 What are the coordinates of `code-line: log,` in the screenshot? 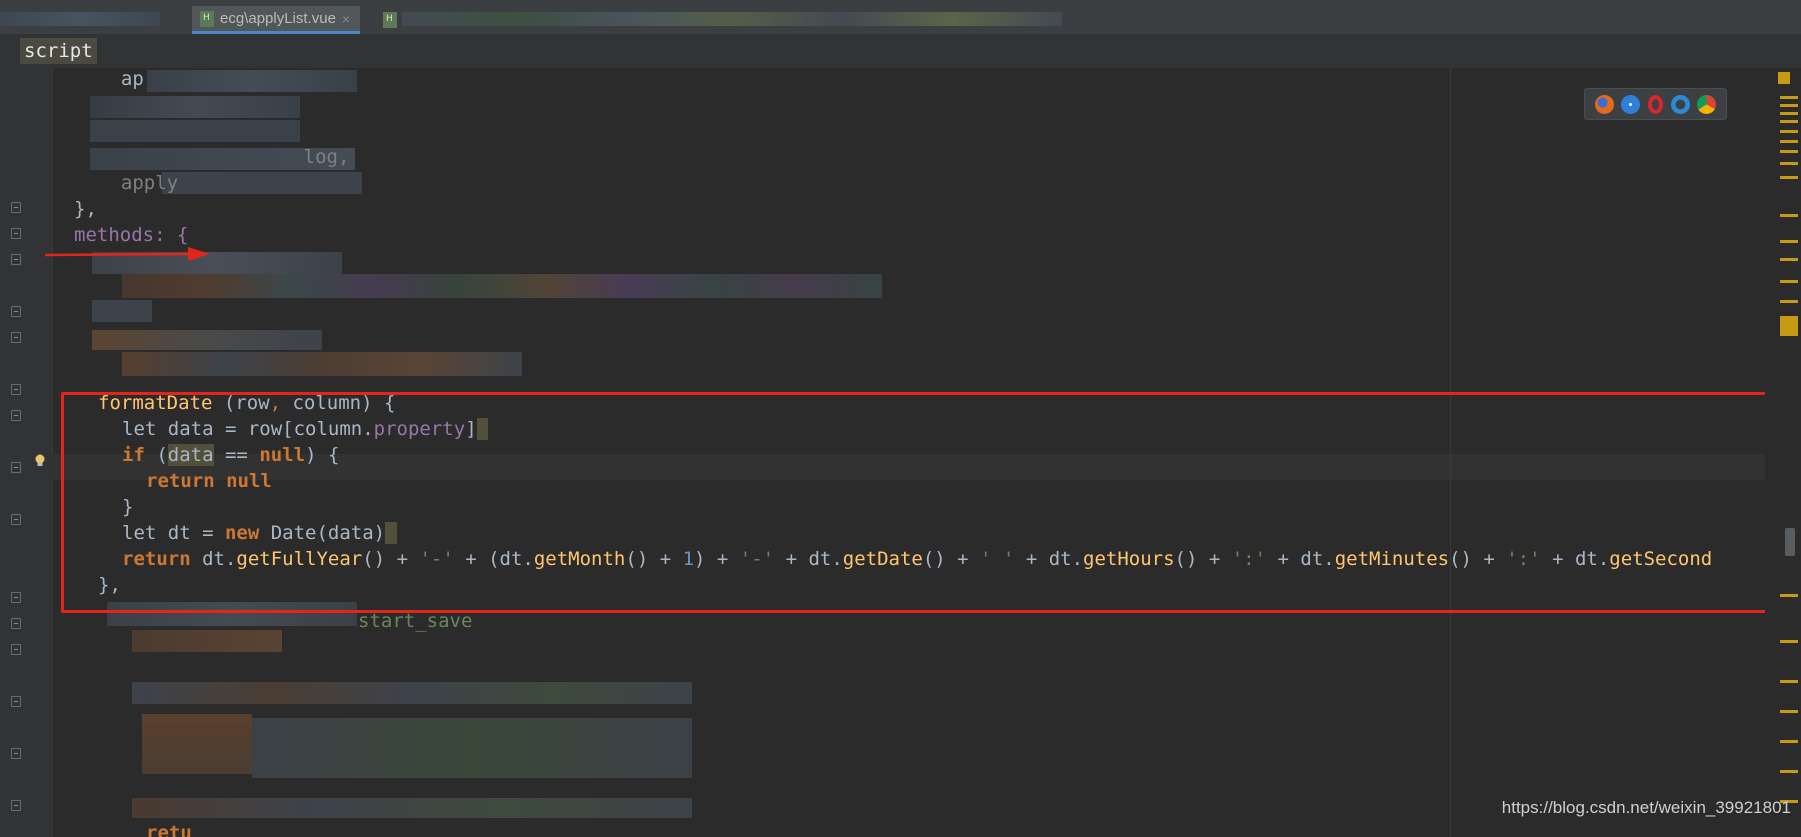 It's located at (201, 157).